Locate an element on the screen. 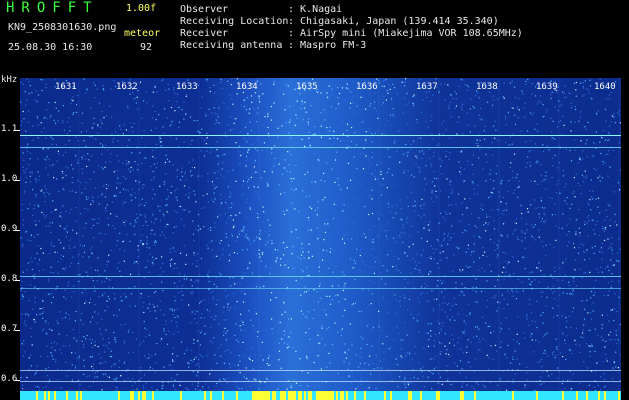 The image size is (629, 400). info-label-observer: Observer is located at coordinates (204, 9).